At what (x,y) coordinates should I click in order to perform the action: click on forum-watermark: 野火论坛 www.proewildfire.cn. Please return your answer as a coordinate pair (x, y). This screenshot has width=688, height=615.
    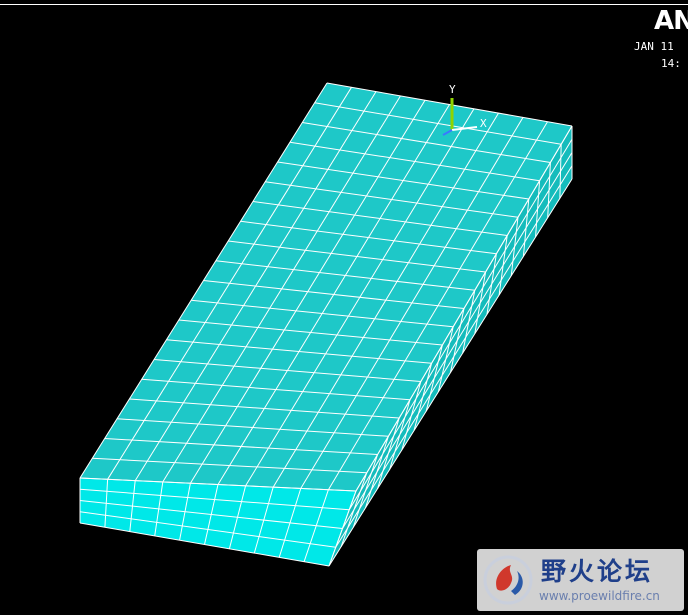
    Looking at the image, I should click on (580, 580).